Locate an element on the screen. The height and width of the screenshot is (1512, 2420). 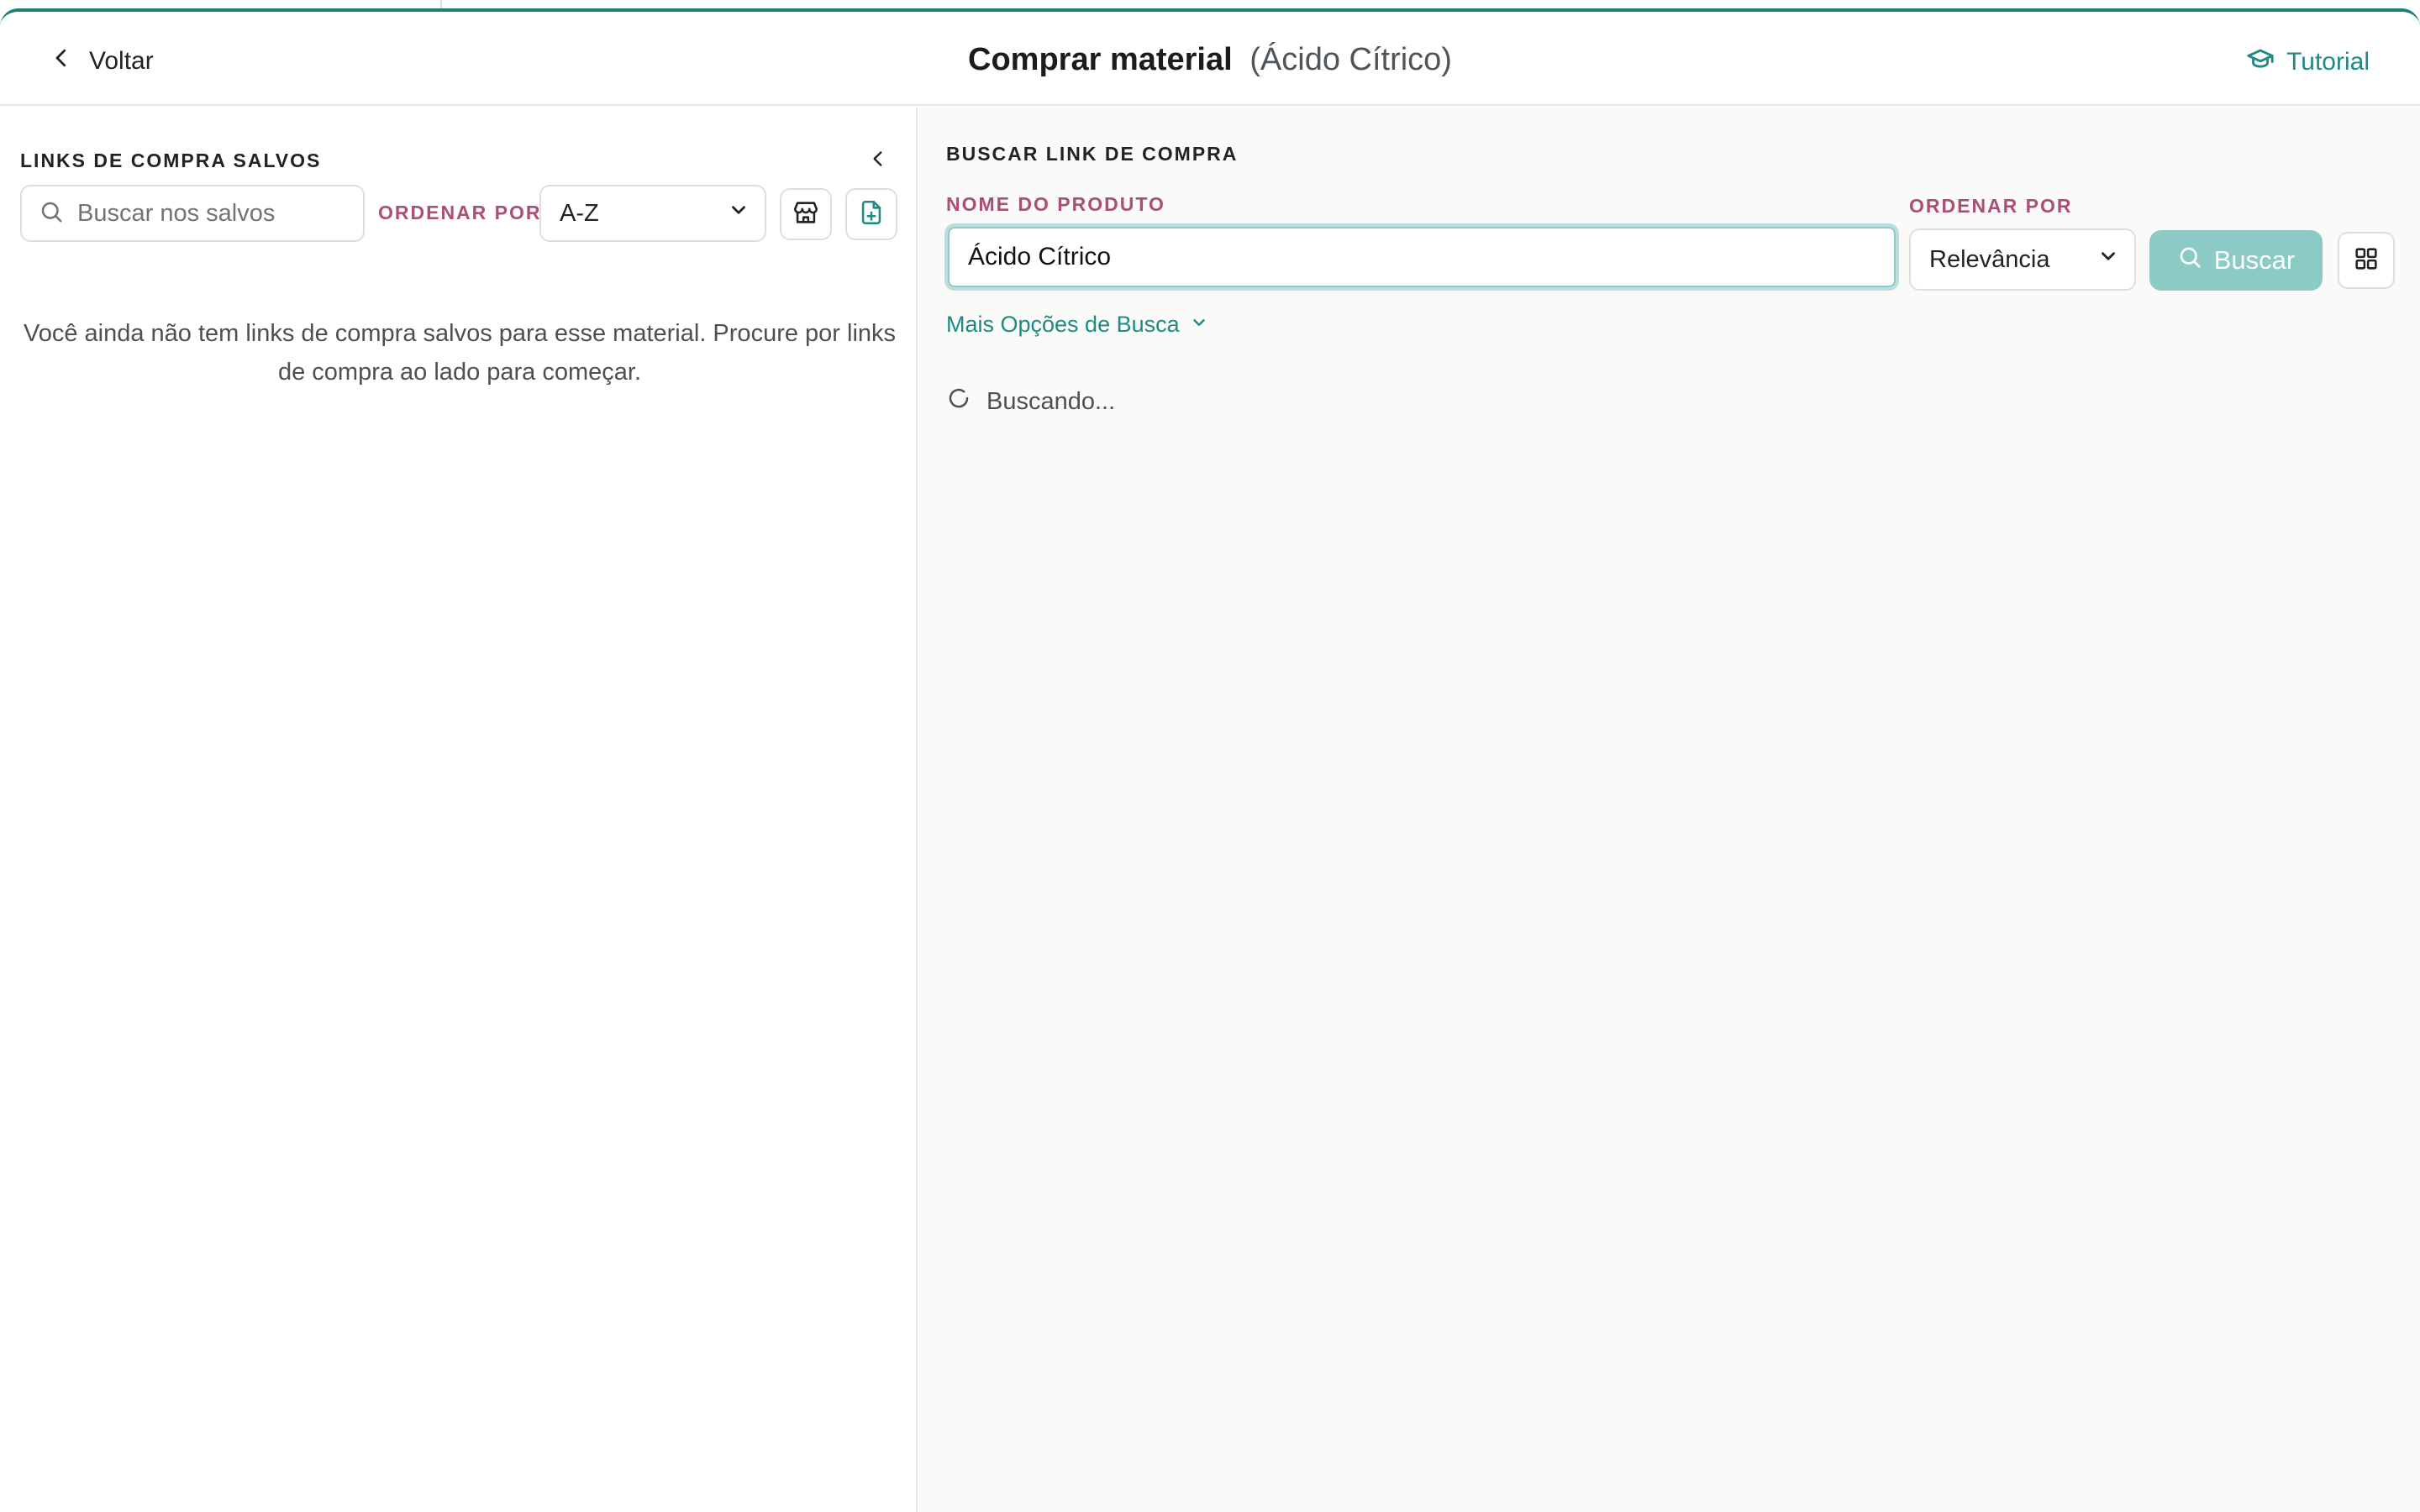
add-link-button is located at coordinates (871, 214).